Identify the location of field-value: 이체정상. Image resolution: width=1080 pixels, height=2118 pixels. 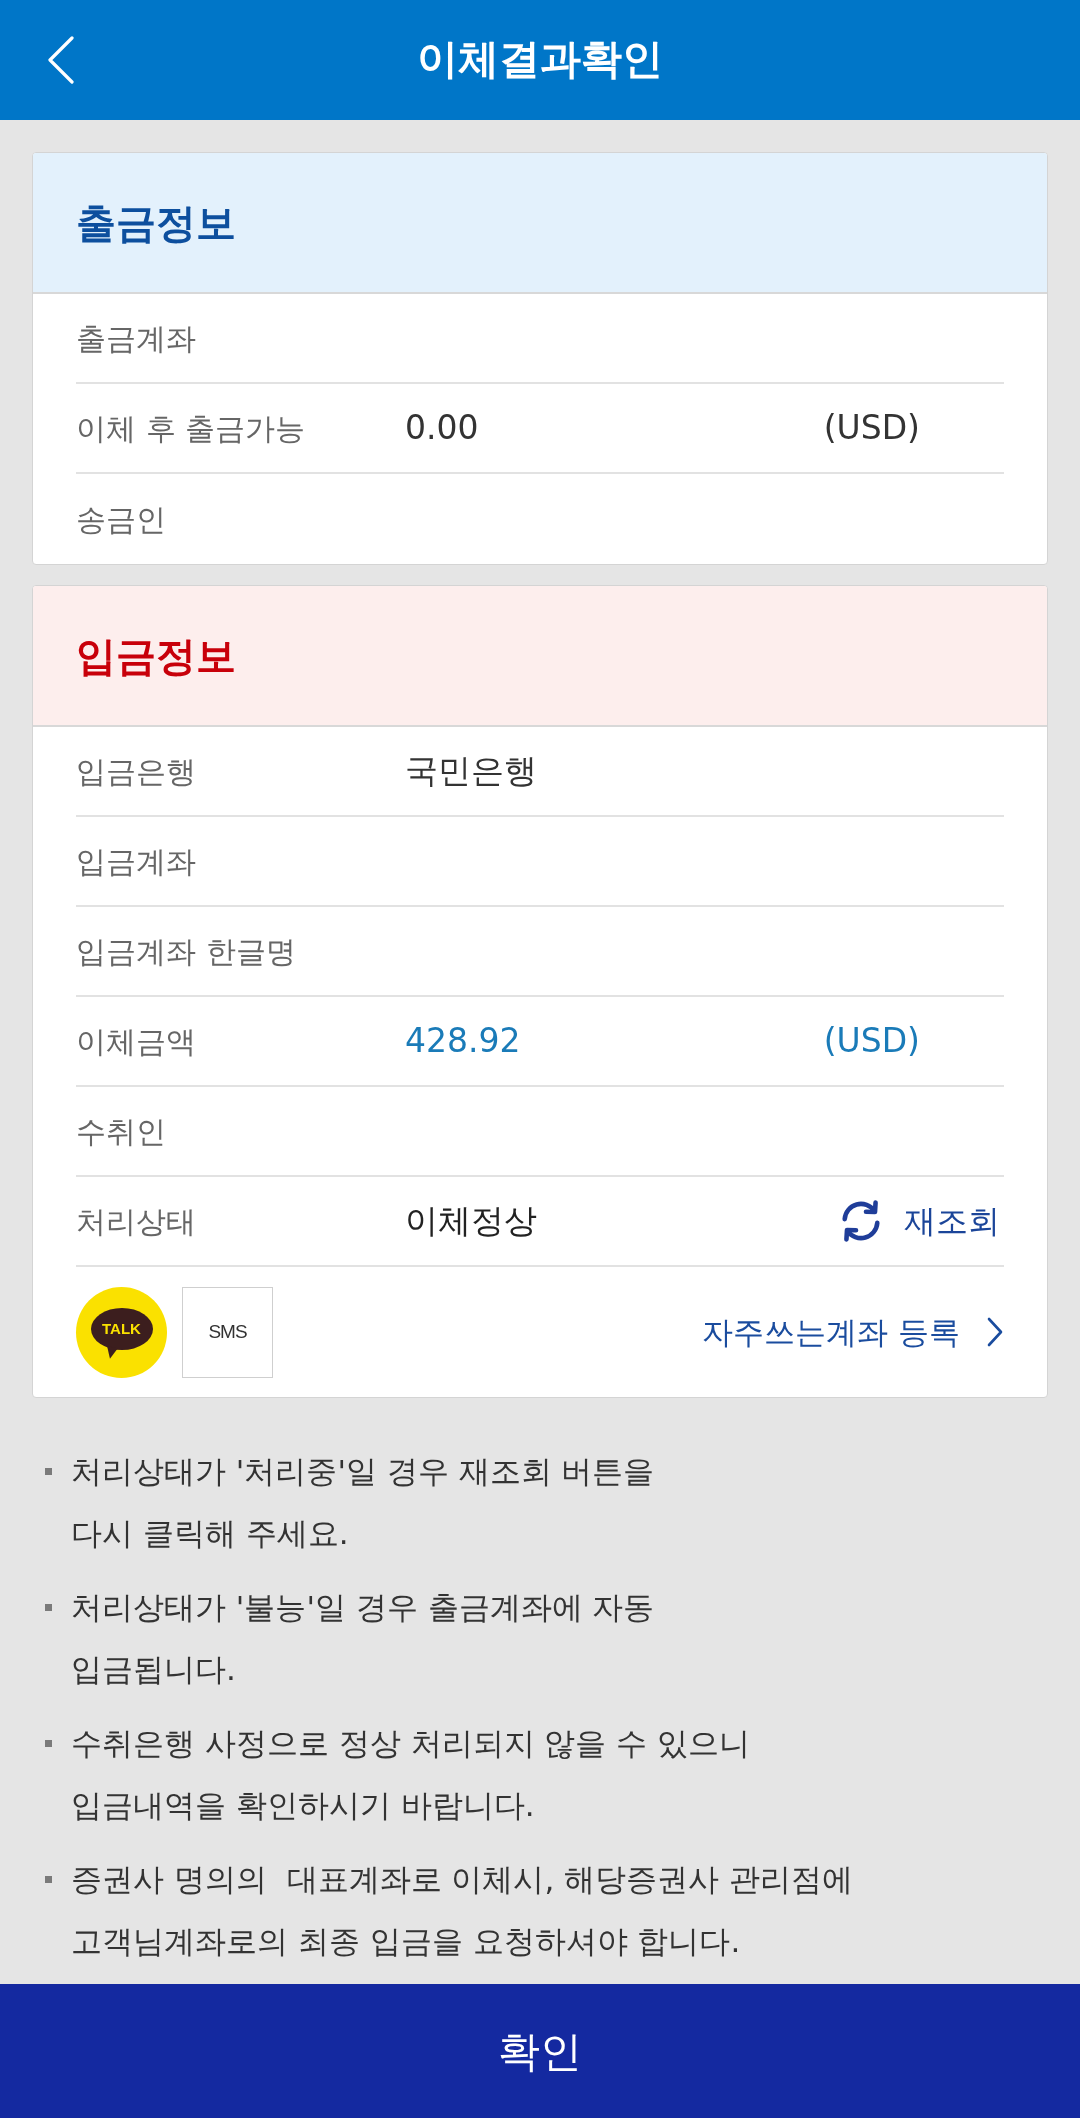
(471, 1221).